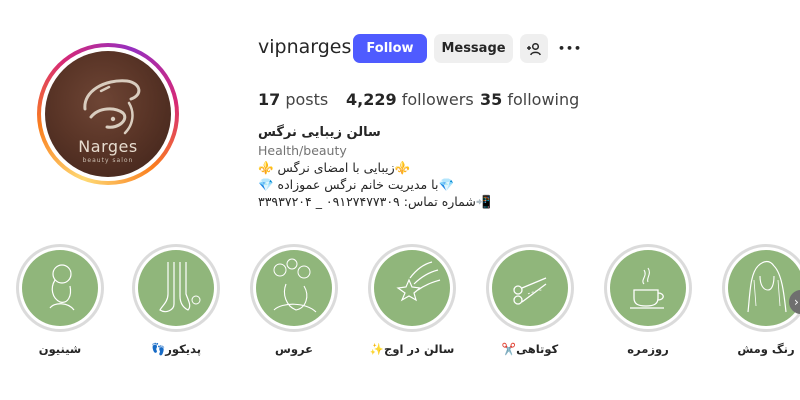 The width and height of the screenshot is (800, 400). What do you see at coordinates (62, 287) in the screenshot?
I see `woman-updo-icon` at bounding box center [62, 287].